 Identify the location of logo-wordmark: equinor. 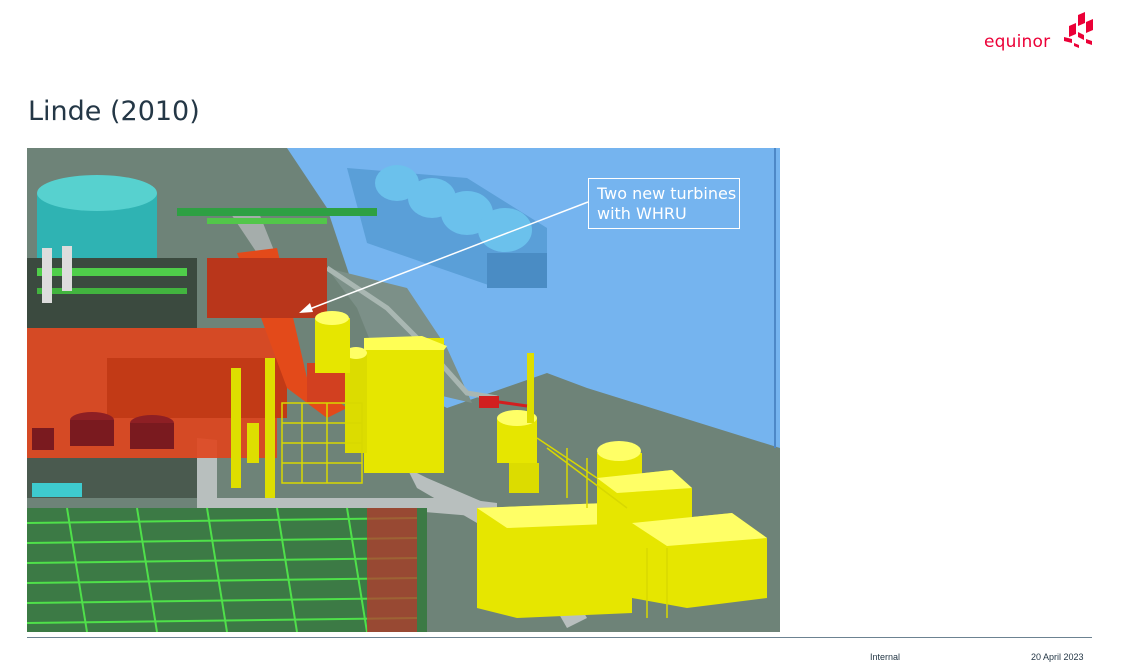
(1017, 42).